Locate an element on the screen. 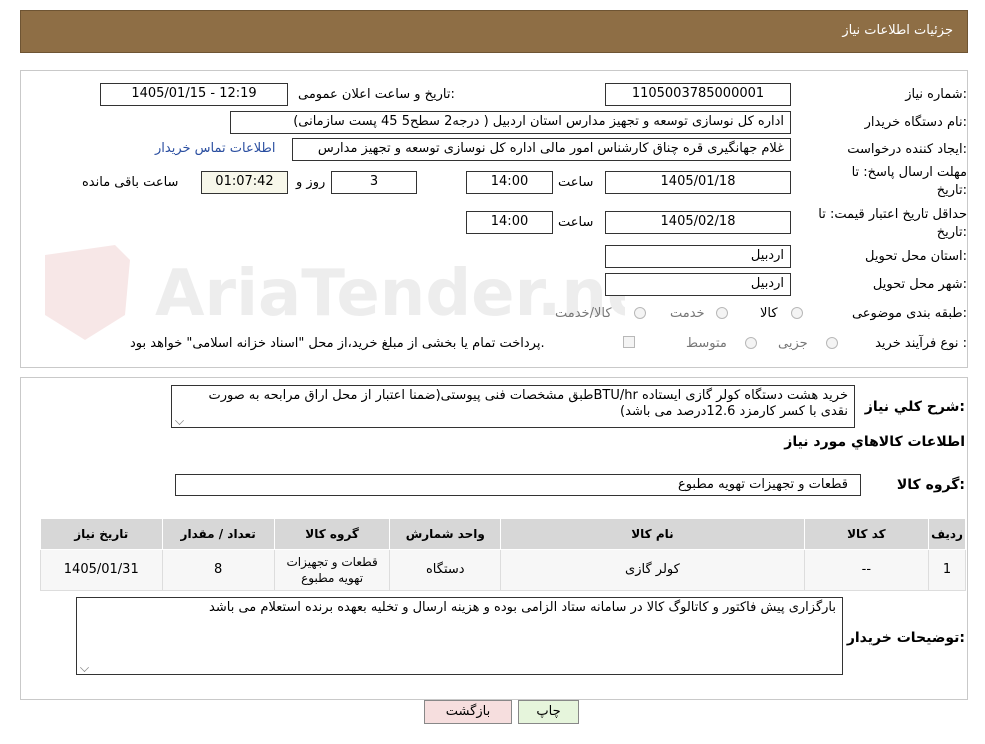 The height and width of the screenshot is (744, 985). print-button: چاپ is located at coordinates (548, 712).